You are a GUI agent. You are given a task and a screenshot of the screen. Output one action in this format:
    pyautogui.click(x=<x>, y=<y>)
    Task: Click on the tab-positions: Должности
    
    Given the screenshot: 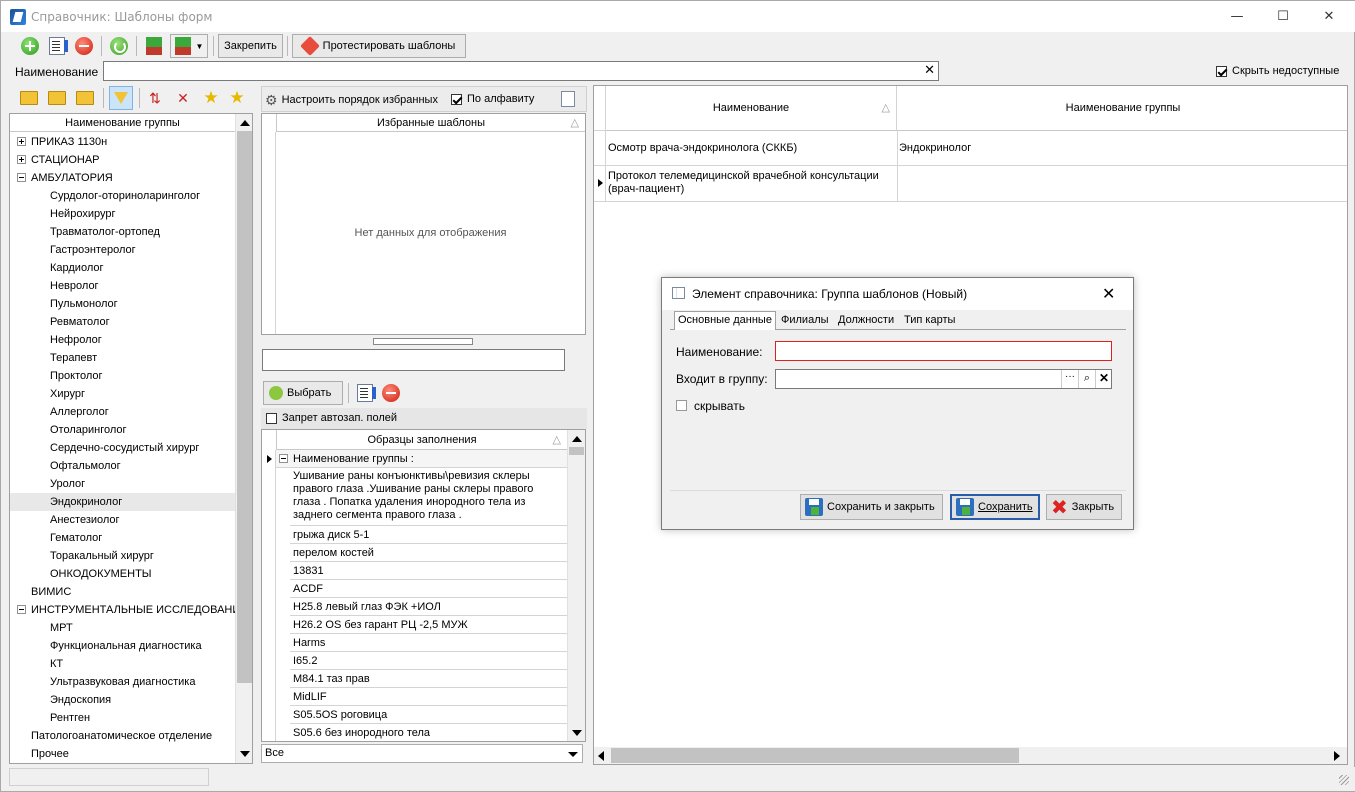 What is the action you would take?
    pyautogui.click(x=866, y=321)
    